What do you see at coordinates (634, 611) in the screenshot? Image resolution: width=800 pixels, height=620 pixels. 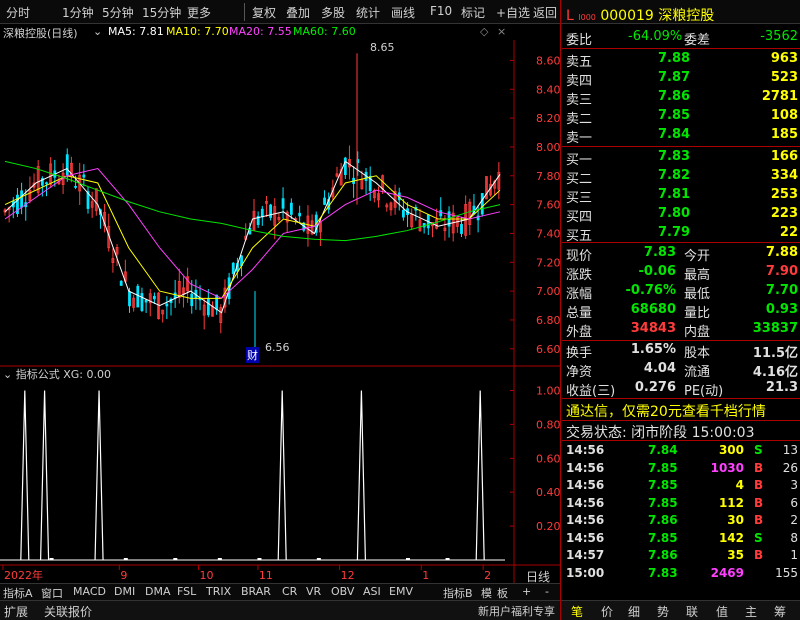 I see `tab-detail: 细` at bounding box center [634, 611].